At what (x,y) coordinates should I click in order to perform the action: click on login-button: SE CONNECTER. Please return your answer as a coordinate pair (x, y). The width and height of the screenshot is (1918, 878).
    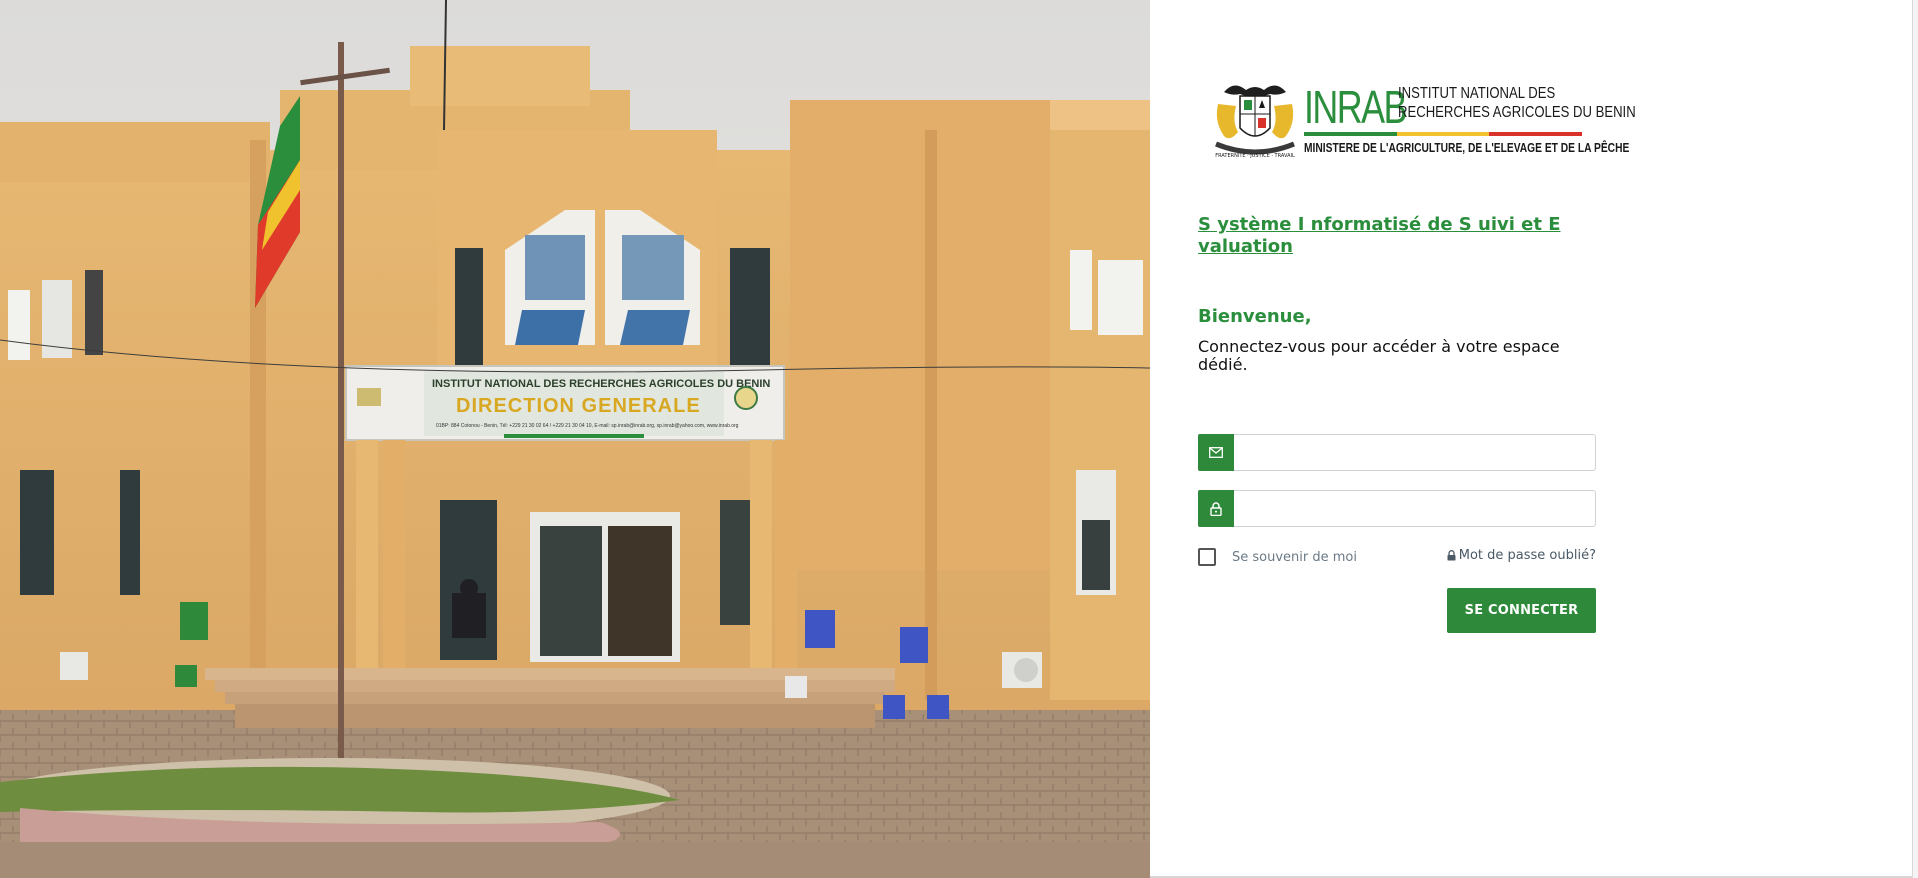
    Looking at the image, I should click on (1521, 610).